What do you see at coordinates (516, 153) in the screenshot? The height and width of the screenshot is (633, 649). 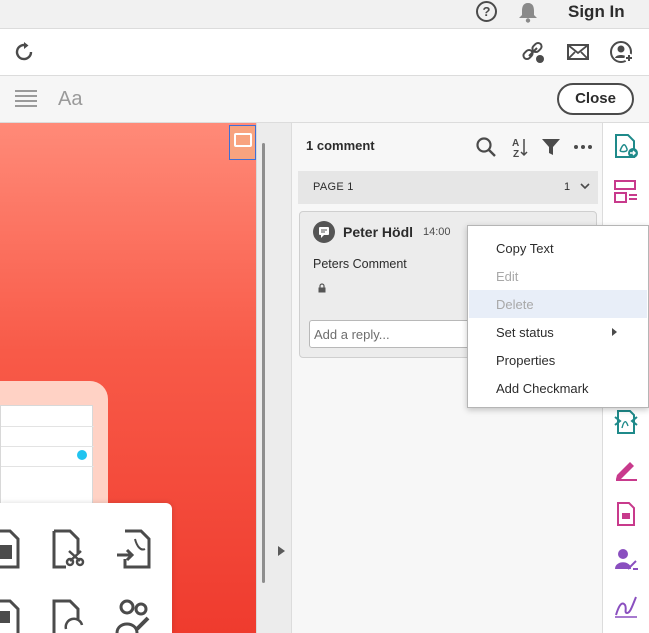 I see `svg-text: Z` at bounding box center [516, 153].